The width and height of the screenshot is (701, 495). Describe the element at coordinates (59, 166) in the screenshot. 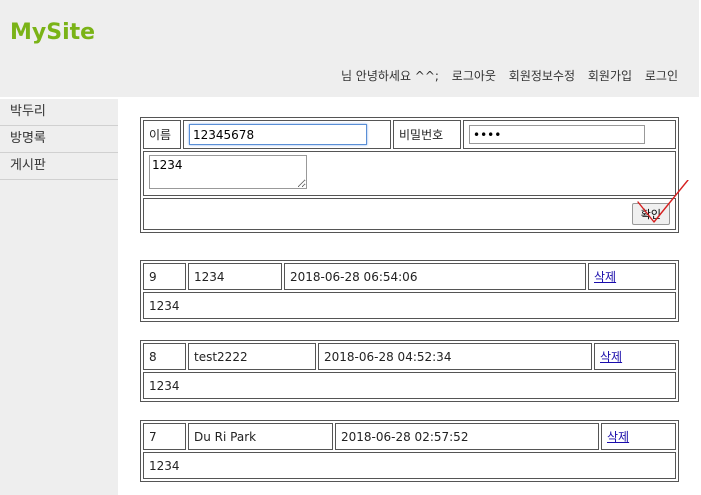

I see `sidebar-item-board: 게시판` at that location.